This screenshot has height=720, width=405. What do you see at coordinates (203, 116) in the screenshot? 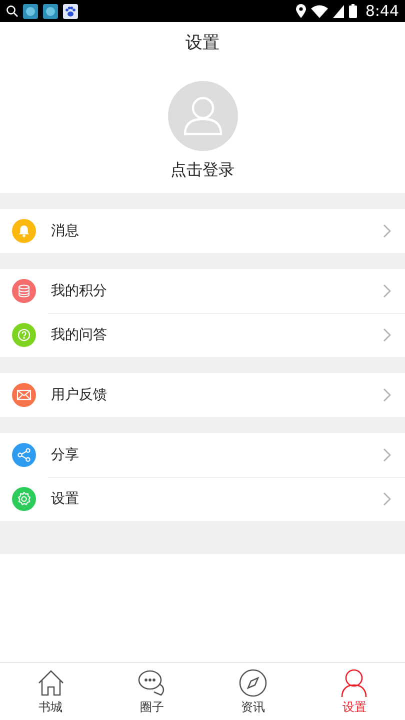
I see `avatar-icon` at bounding box center [203, 116].